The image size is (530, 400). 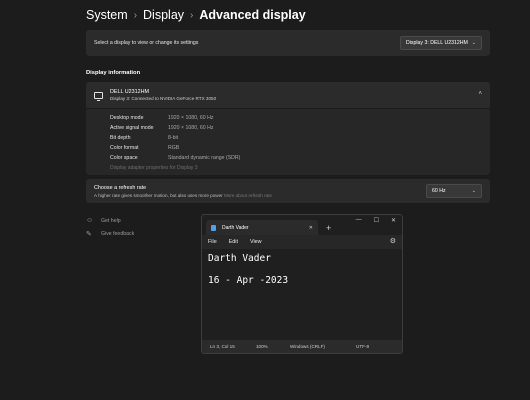 What do you see at coordinates (307, 346) in the screenshot?
I see `status-line-ending: Windows (CRLF)` at bounding box center [307, 346].